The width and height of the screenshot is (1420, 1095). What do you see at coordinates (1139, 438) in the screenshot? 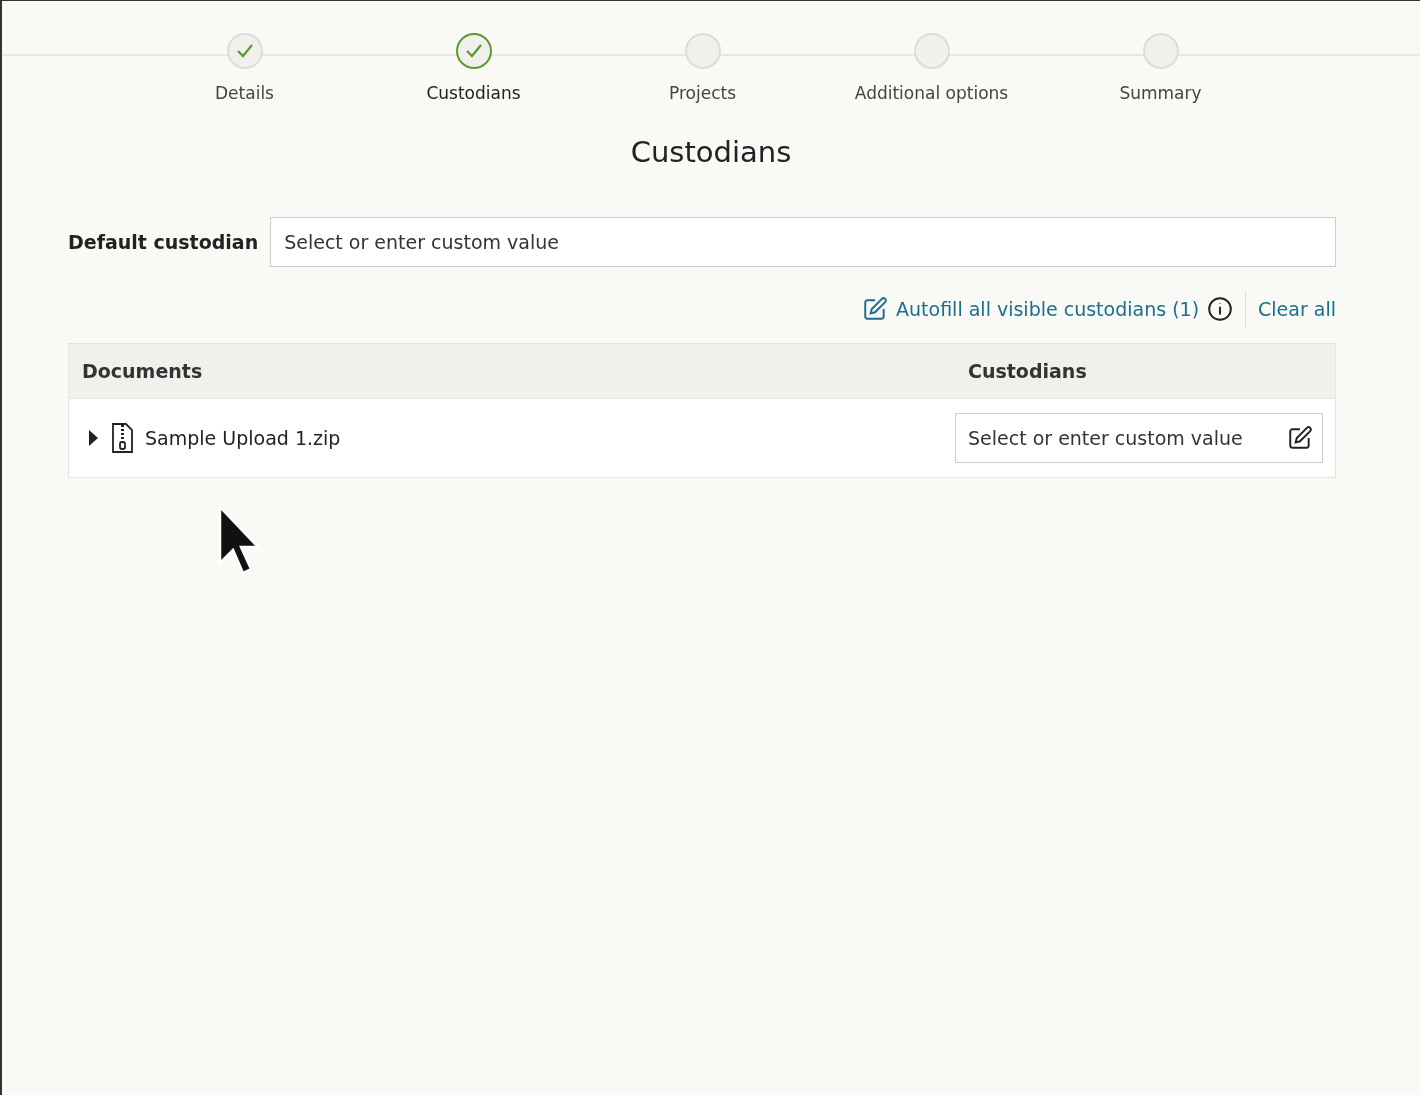
I see `custodian-field: Select or enter custom value` at bounding box center [1139, 438].